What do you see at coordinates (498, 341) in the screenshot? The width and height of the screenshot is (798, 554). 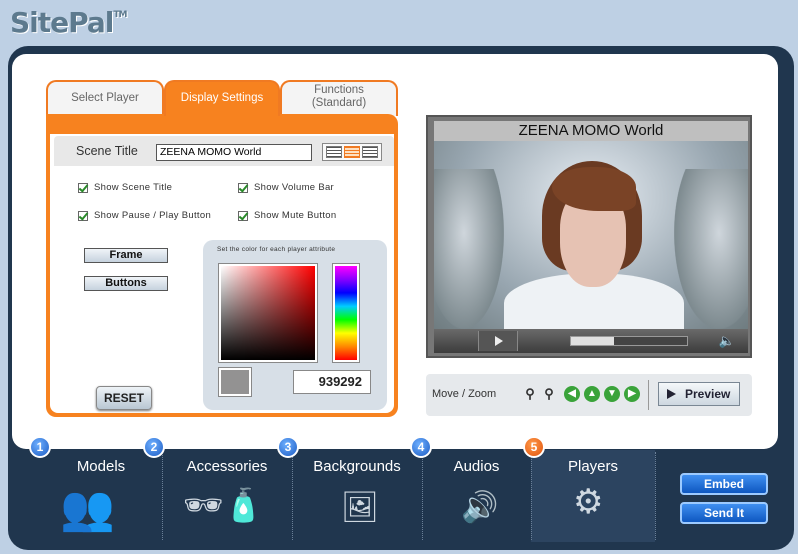 I see `play-icon` at bounding box center [498, 341].